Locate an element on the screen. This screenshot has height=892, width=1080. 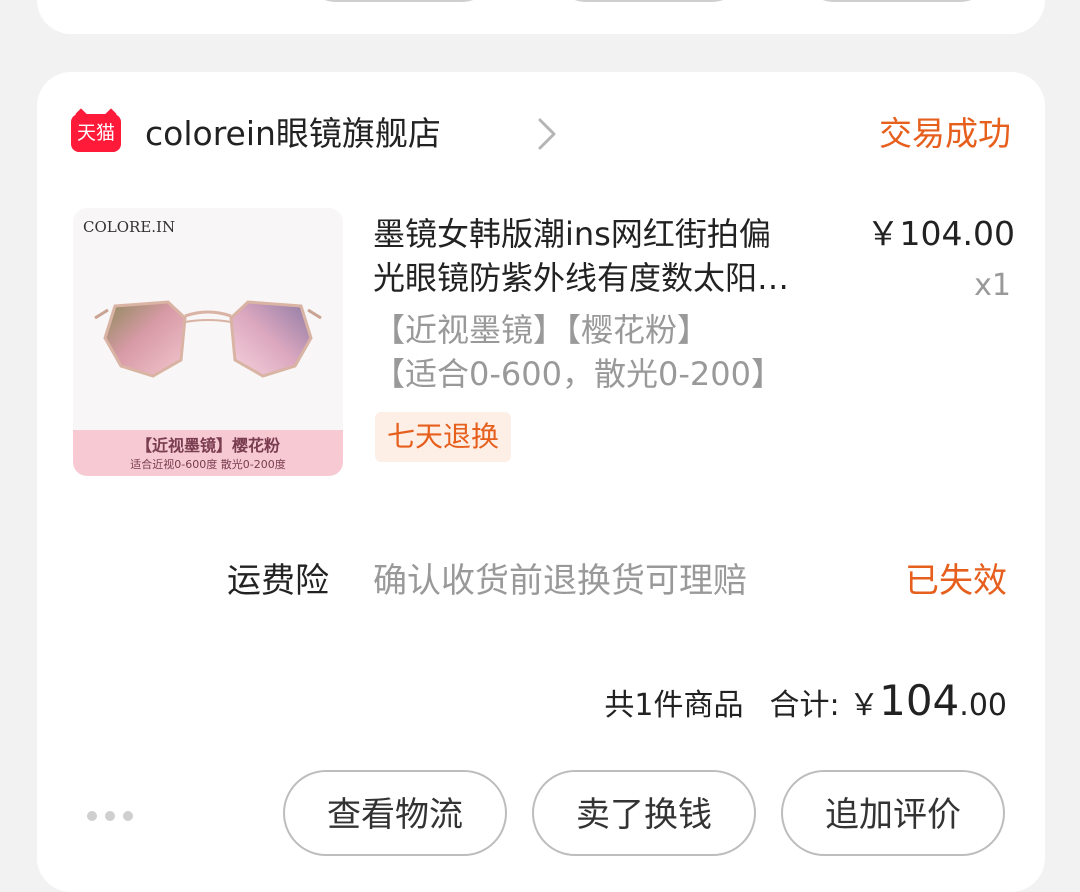
thumbnail-band-title: 【近视墨镜】樱花粉 is located at coordinates (207, 445).